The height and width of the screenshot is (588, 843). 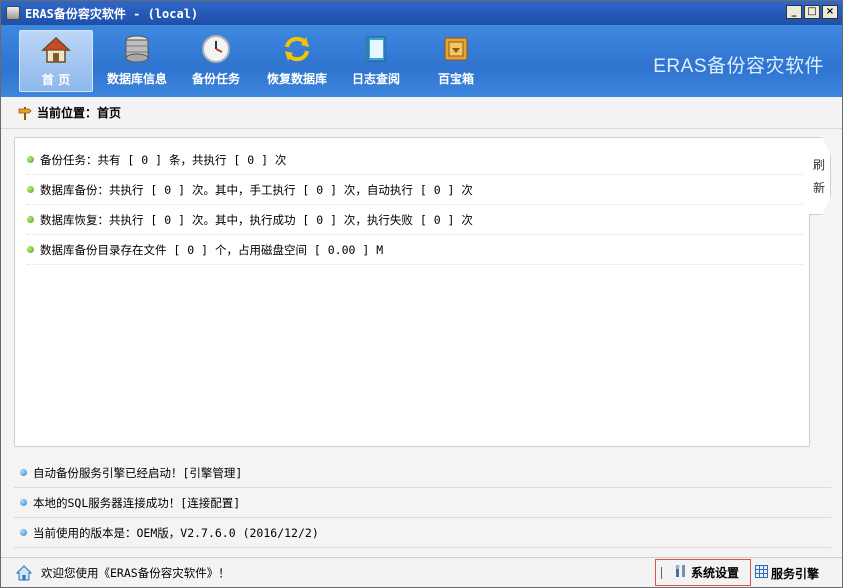 I want to click on window-controls: _ □ ×, so click(x=812, y=12).